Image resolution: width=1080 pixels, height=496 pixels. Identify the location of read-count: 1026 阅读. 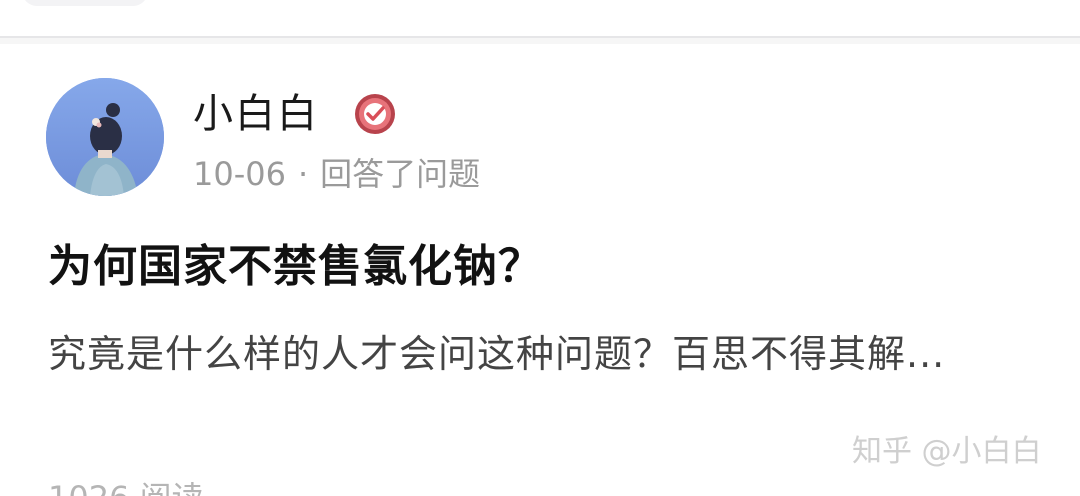
(126, 487).